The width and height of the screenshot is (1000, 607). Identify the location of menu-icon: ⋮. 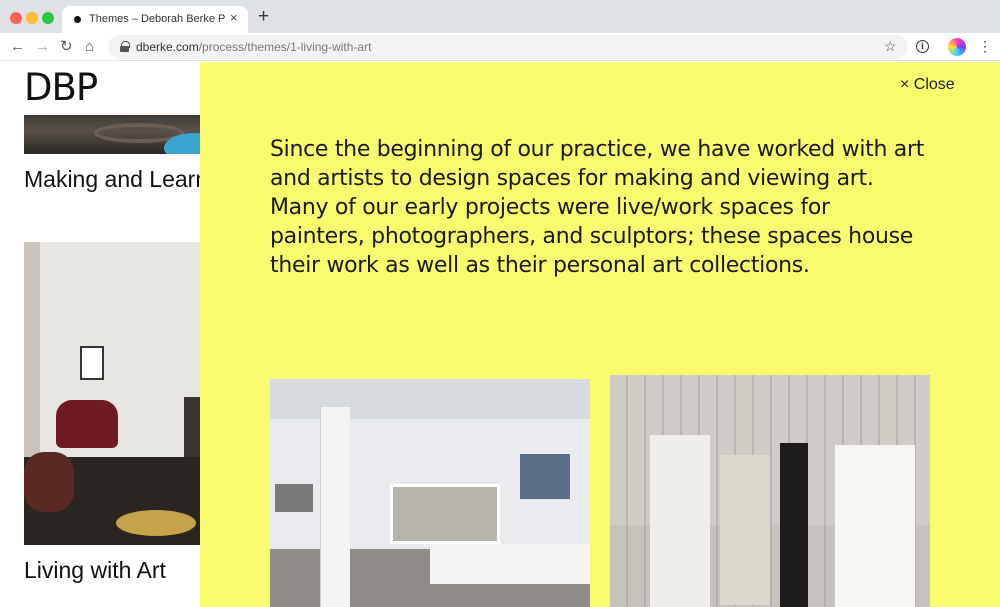
(985, 46).